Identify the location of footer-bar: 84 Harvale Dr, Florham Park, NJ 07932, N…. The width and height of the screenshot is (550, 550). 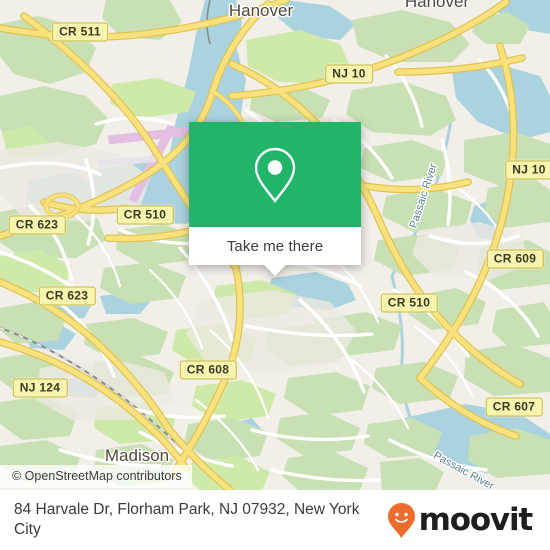
(275, 520).